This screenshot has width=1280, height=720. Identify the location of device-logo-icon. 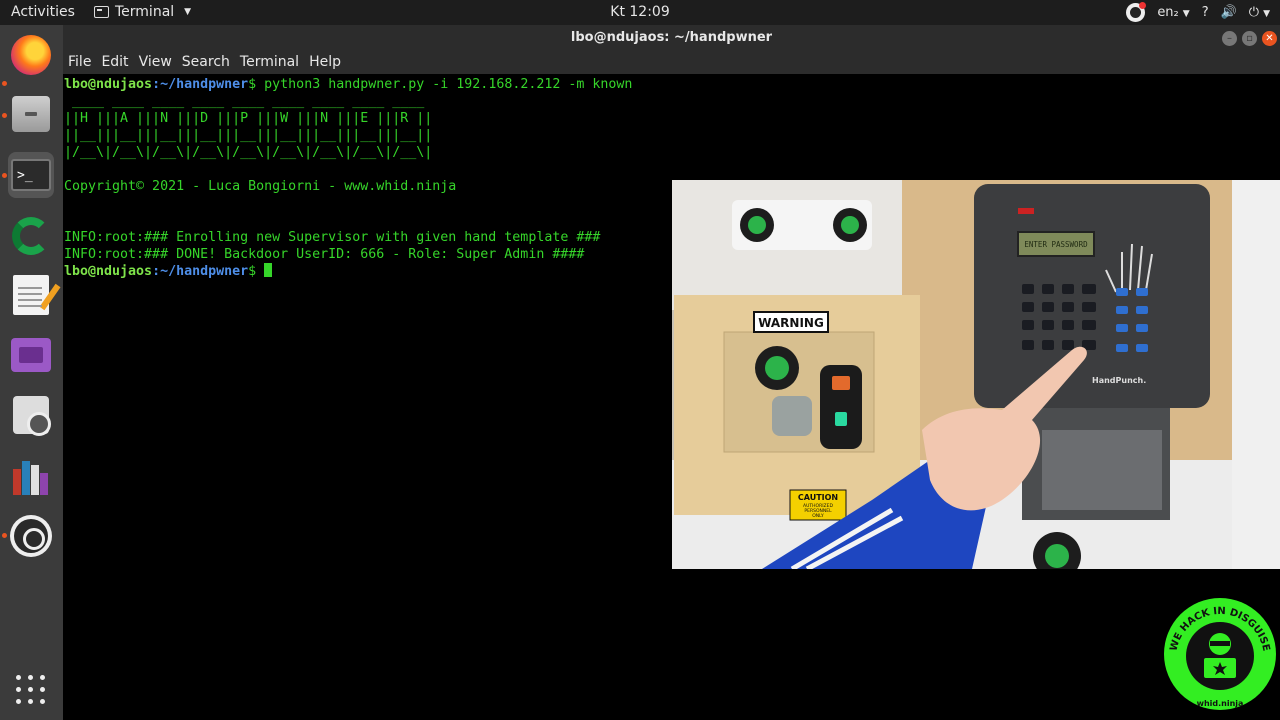
(1026, 211).